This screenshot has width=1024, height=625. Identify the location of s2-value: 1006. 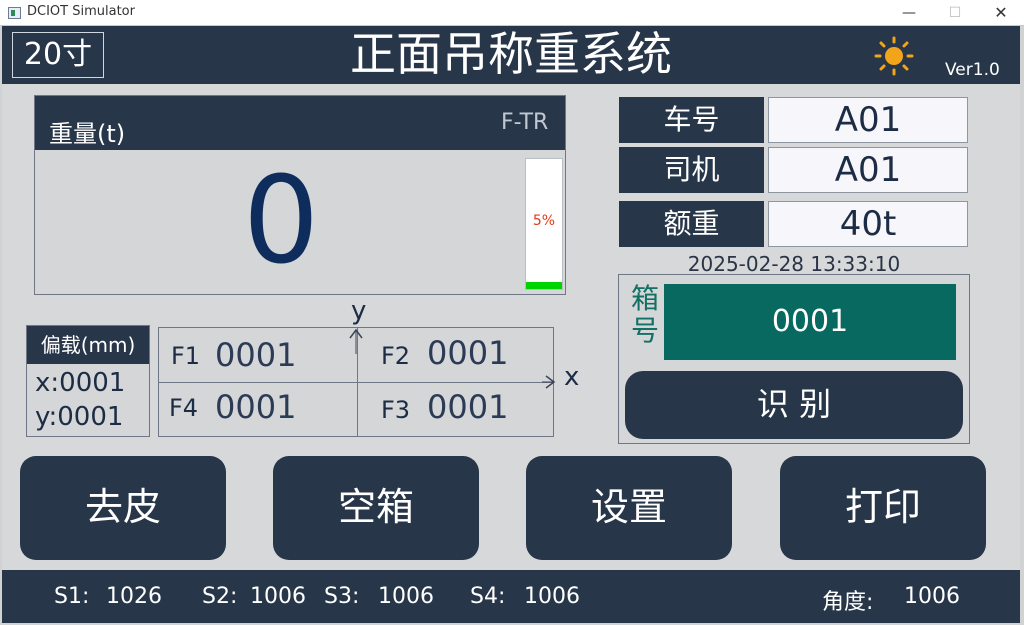
(278, 596).